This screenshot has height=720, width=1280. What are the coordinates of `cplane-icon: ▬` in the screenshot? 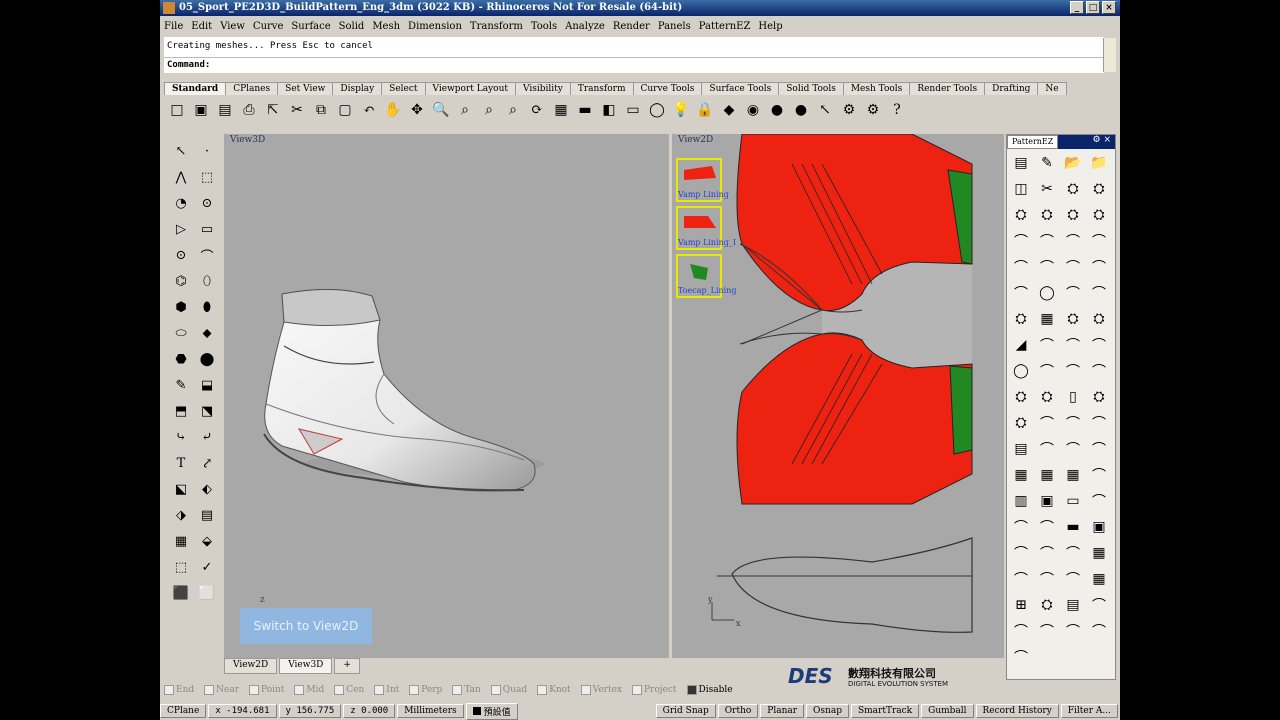 It's located at (585, 110).